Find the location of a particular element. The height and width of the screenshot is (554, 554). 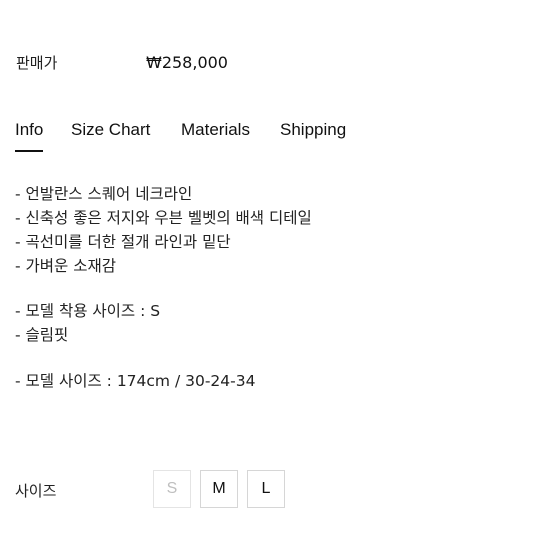

size-option-m: M is located at coordinates (219, 489).